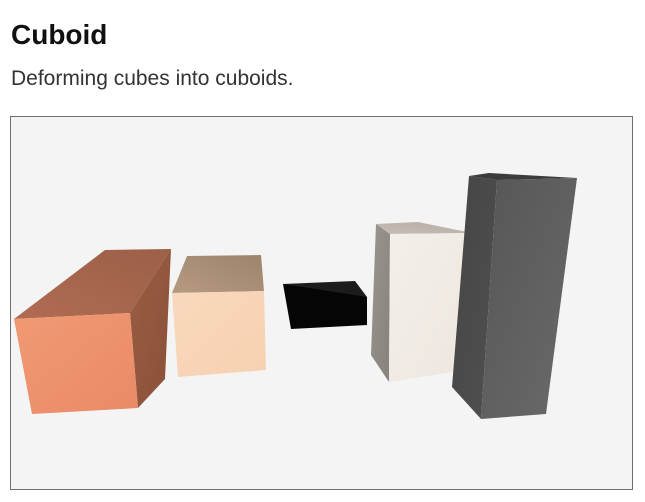 The width and height of the screenshot is (645, 502). What do you see at coordinates (380, 303) in the screenshot?
I see `cream-cuboid-side` at bounding box center [380, 303].